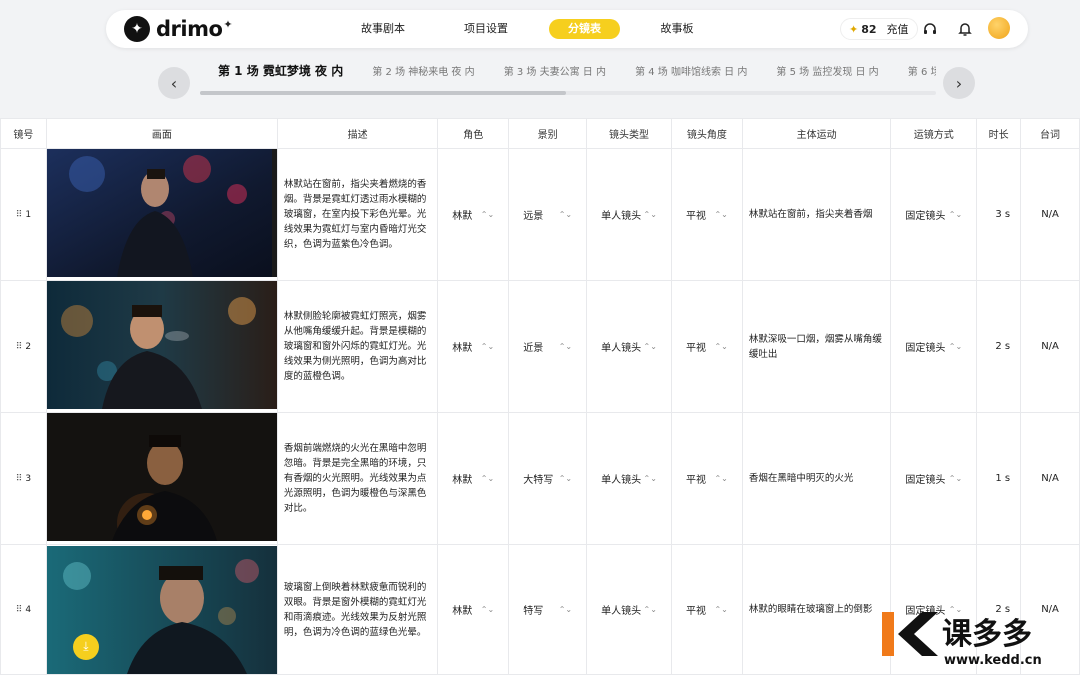 This screenshot has width=1080, height=675. I want to click on shot-index-cell: ⠿ 1, so click(23, 214).